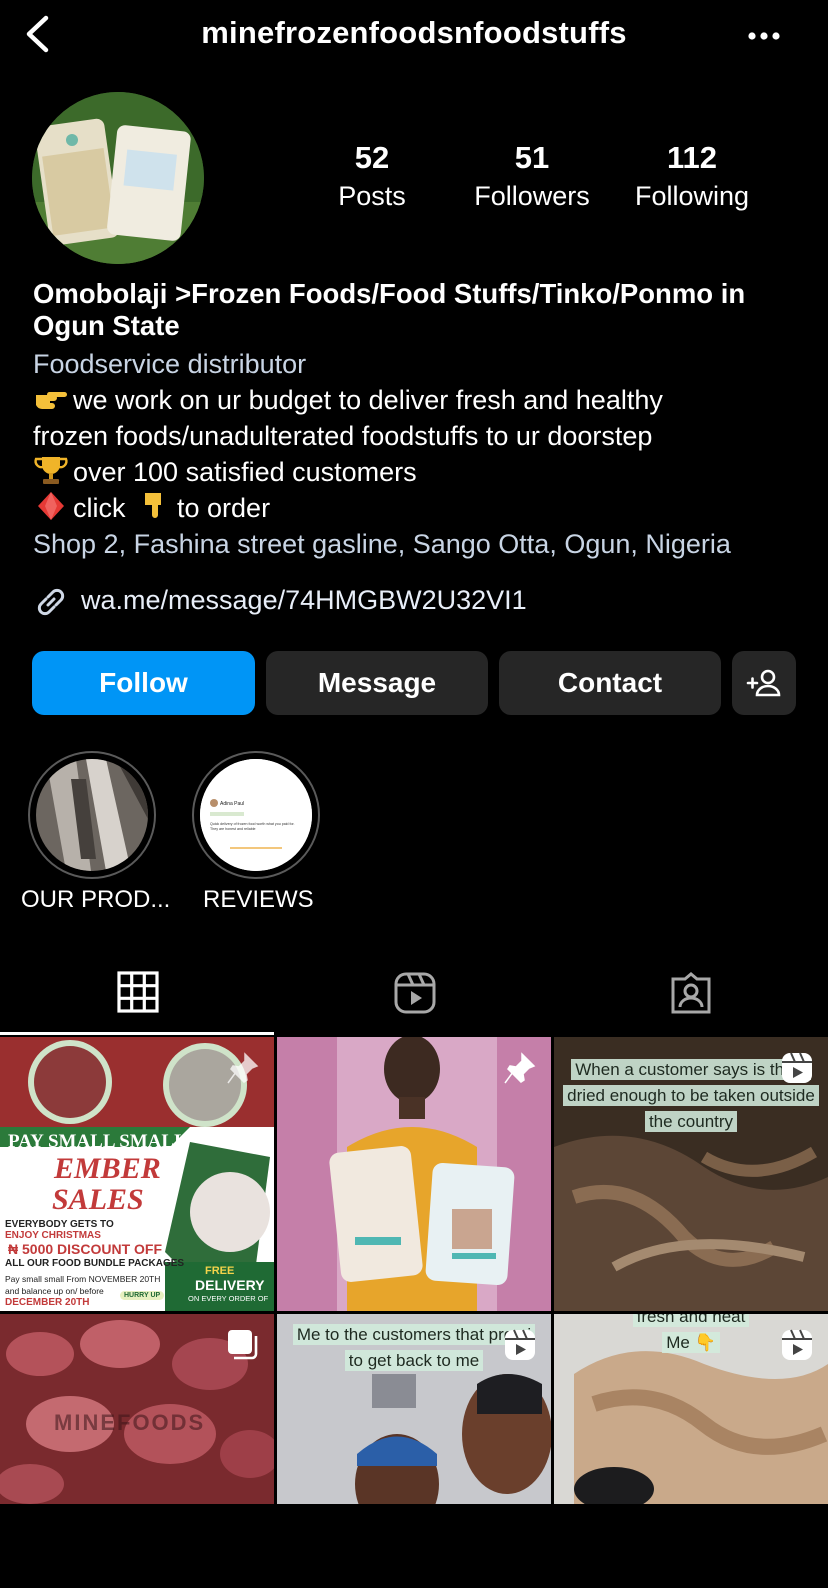  I want to click on add-user-icon, so click(763, 683).